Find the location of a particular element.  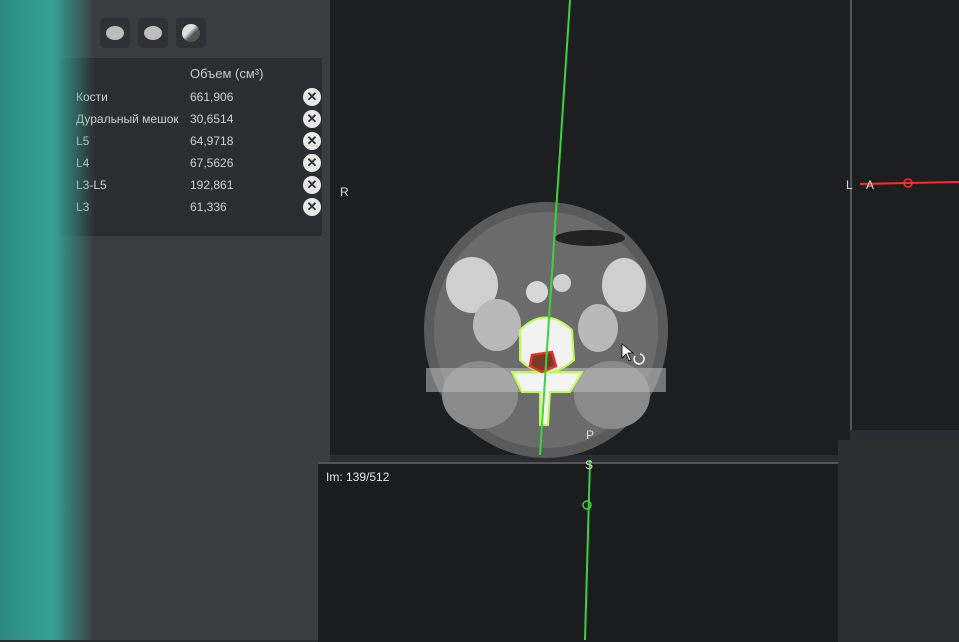

orientation-right: R is located at coordinates (344, 192).